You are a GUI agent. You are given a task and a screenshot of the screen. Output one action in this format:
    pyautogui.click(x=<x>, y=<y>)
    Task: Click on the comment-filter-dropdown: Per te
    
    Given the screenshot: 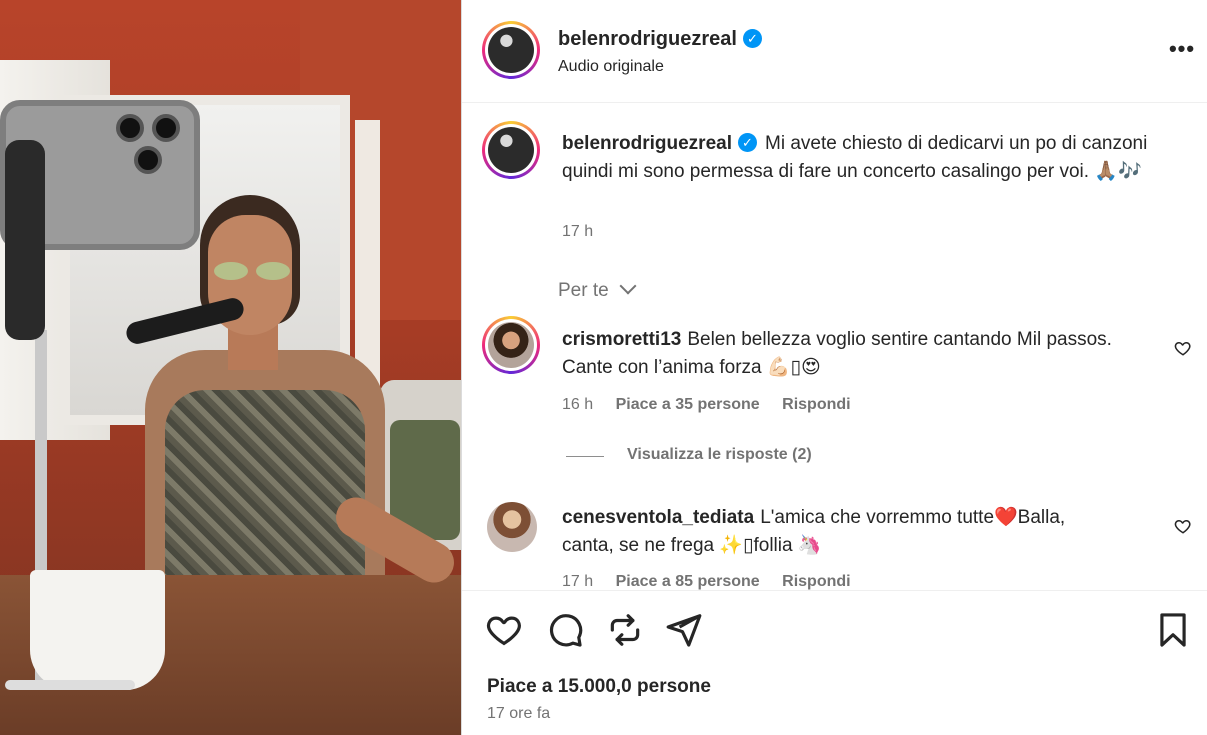 What is the action you would take?
    pyautogui.click(x=597, y=289)
    